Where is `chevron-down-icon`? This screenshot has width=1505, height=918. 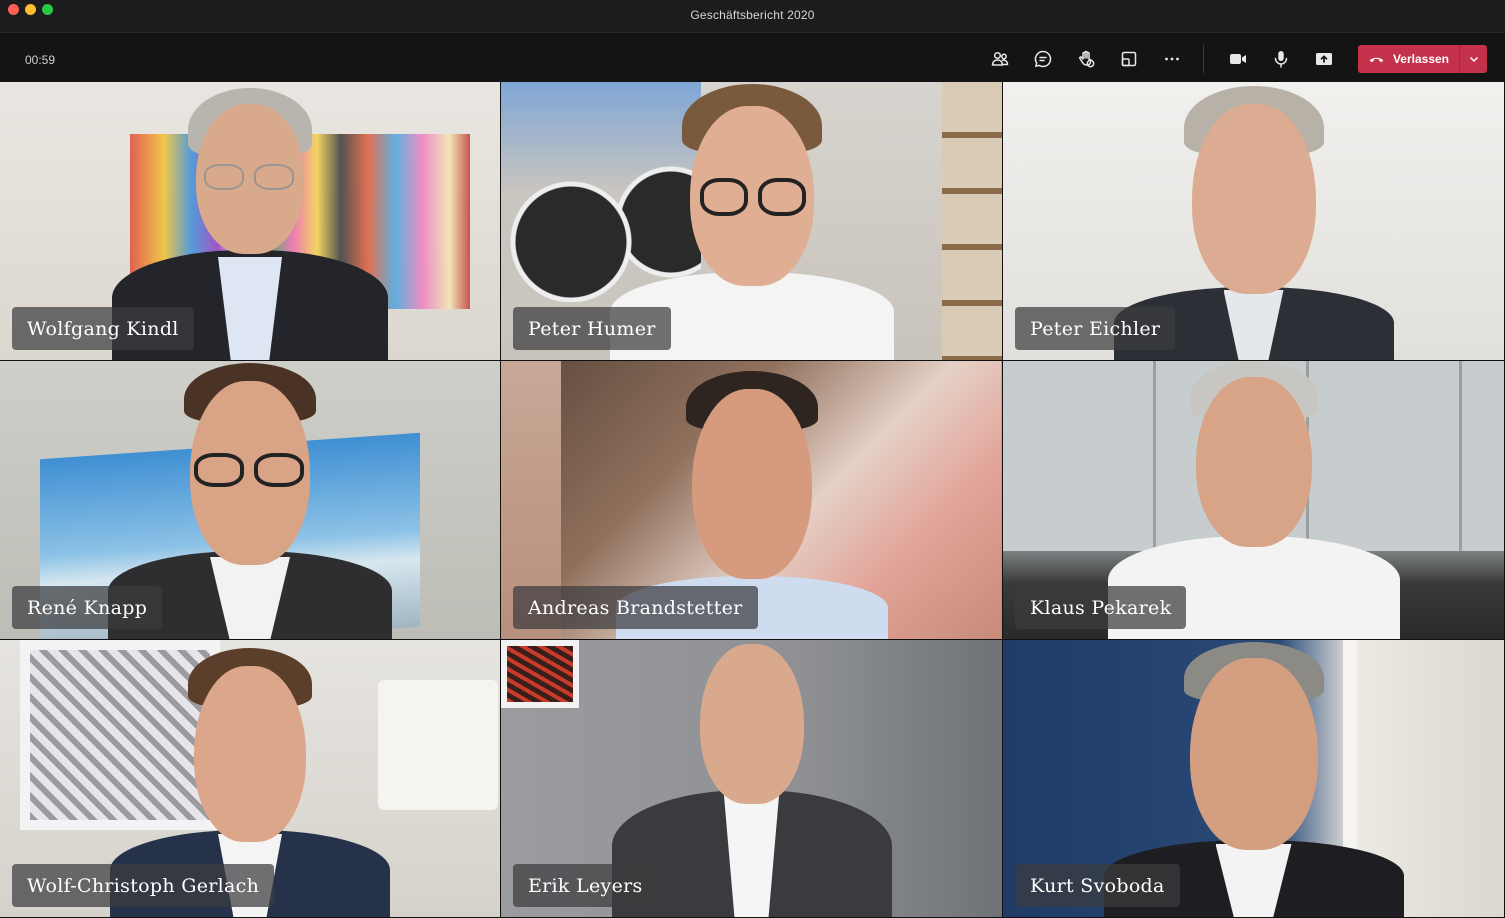
chevron-down-icon is located at coordinates (1473, 59).